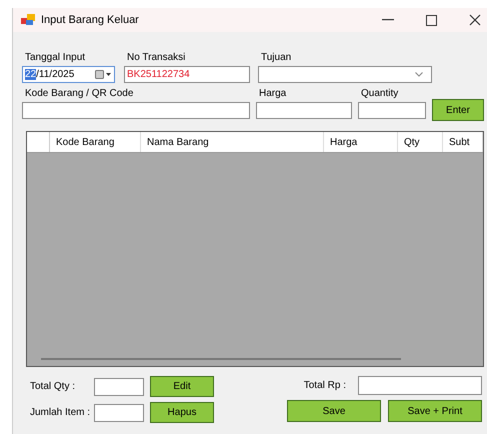 The width and height of the screenshot is (487, 434). Describe the element at coordinates (55, 57) in the screenshot. I see `field-label: Tanggal Input` at that location.